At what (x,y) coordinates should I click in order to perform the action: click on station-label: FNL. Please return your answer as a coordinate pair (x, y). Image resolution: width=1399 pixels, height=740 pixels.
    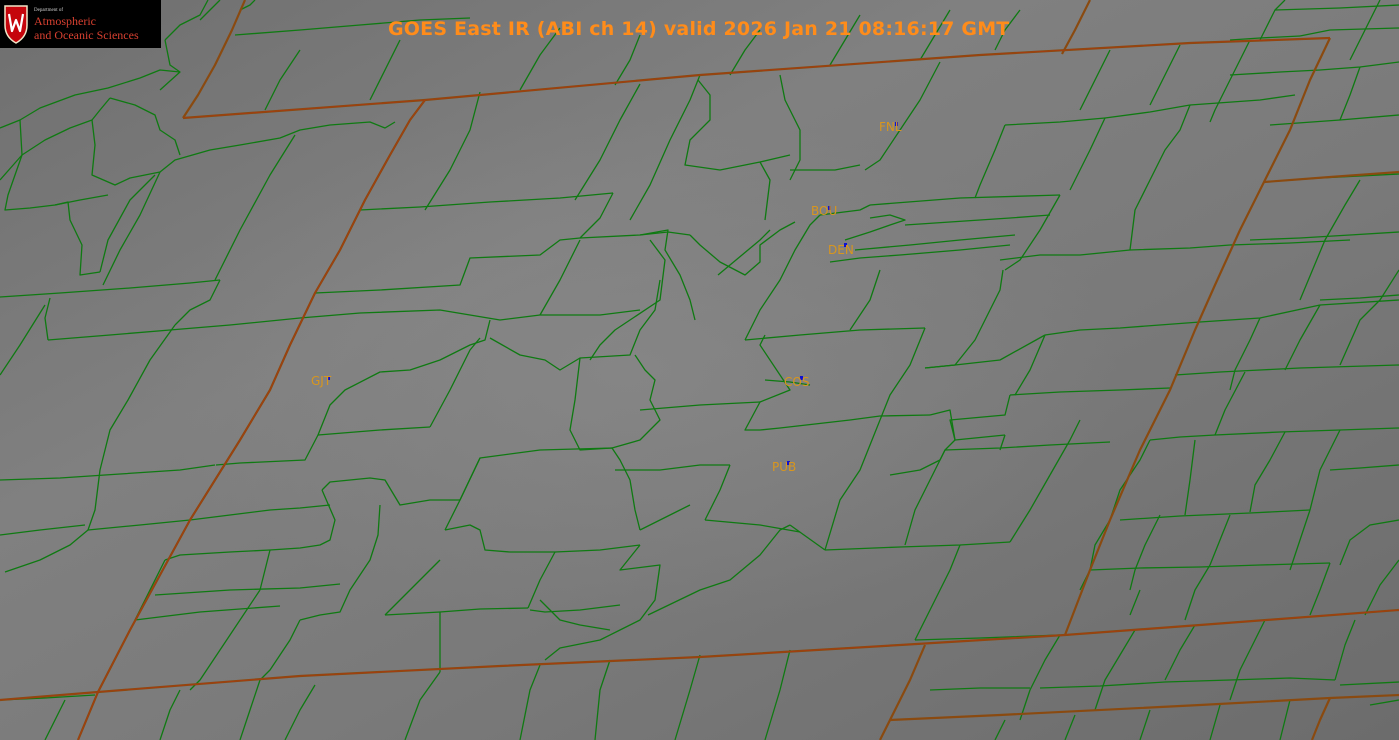
    Looking at the image, I should click on (890, 127).